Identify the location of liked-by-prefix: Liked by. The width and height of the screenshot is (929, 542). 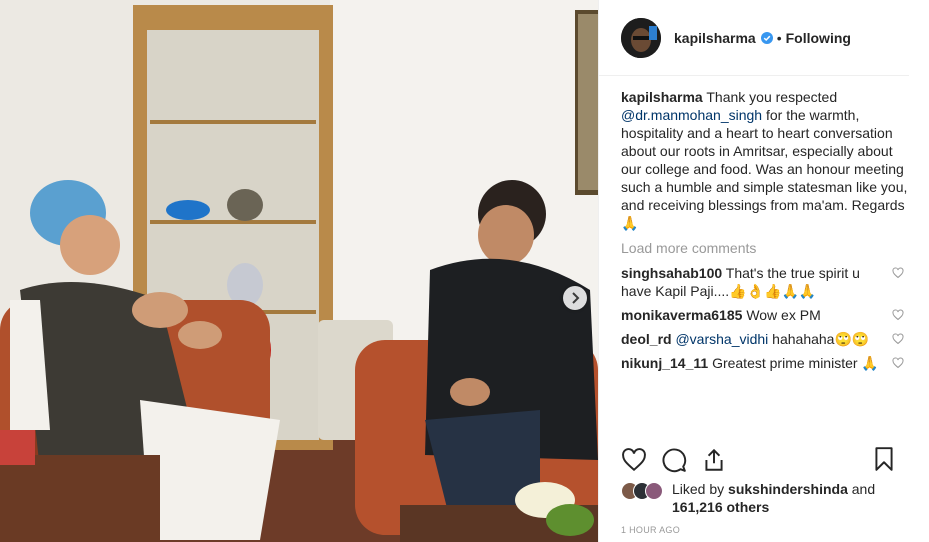
(698, 489).